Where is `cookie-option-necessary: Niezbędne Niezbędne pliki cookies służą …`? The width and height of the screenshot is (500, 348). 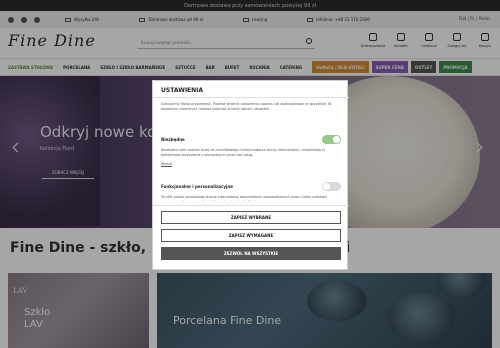
cookie-option-necessary: Niezbędne Niezbędne pliki cookies służą … is located at coordinates (251, 150).